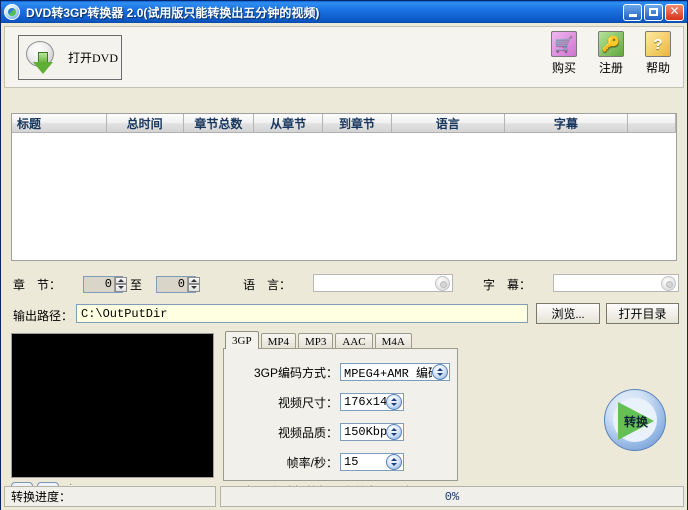 The width and height of the screenshot is (688, 510). Describe the element at coordinates (616, 283) in the screenshot. I see `subtitle-select` at that location.